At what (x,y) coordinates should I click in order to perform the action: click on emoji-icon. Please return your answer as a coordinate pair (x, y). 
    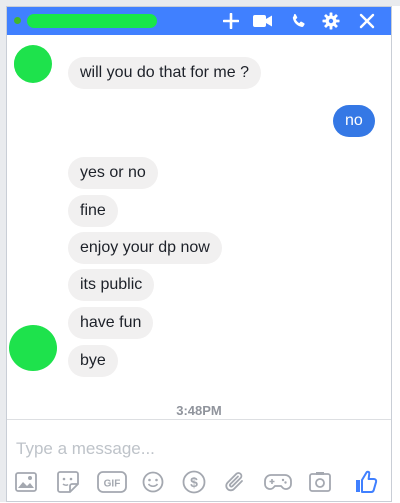
    Looking at the image, I should click on (153, 482).